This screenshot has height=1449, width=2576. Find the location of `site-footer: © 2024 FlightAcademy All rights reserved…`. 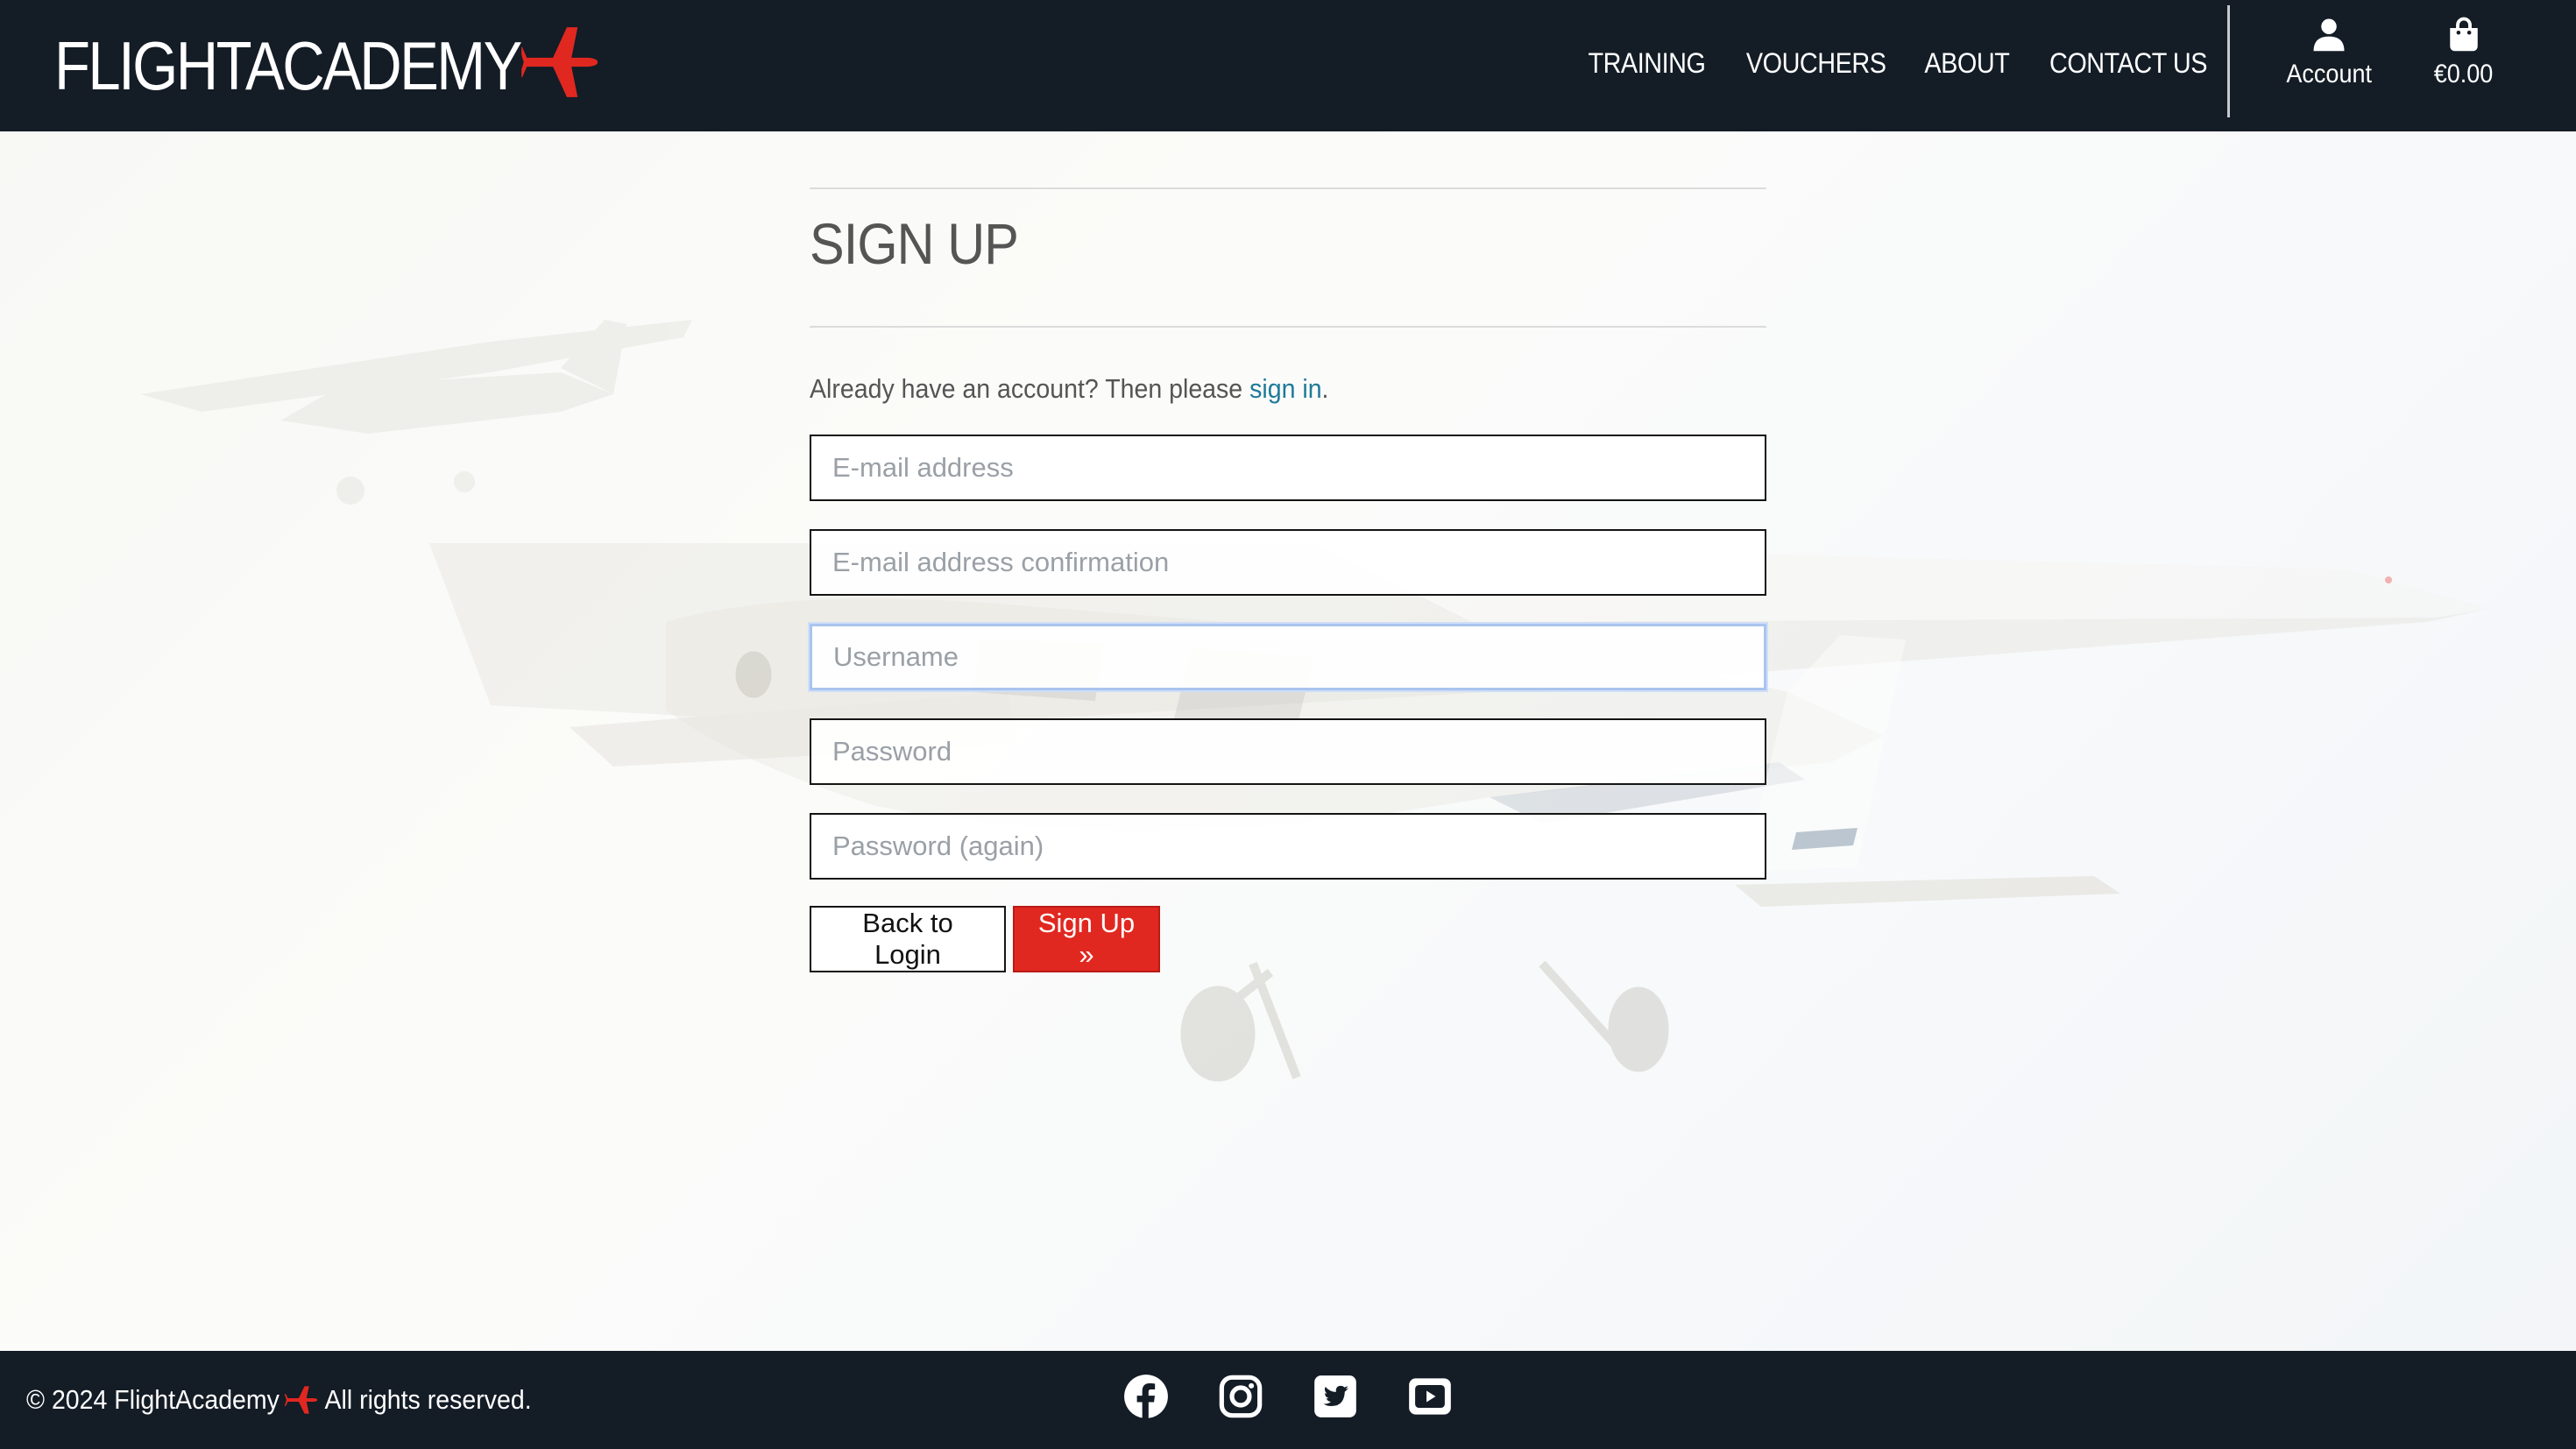

site-footer: © 2024 FlightAcademy All rights reserved… is located at coordinates (1288, 1400).